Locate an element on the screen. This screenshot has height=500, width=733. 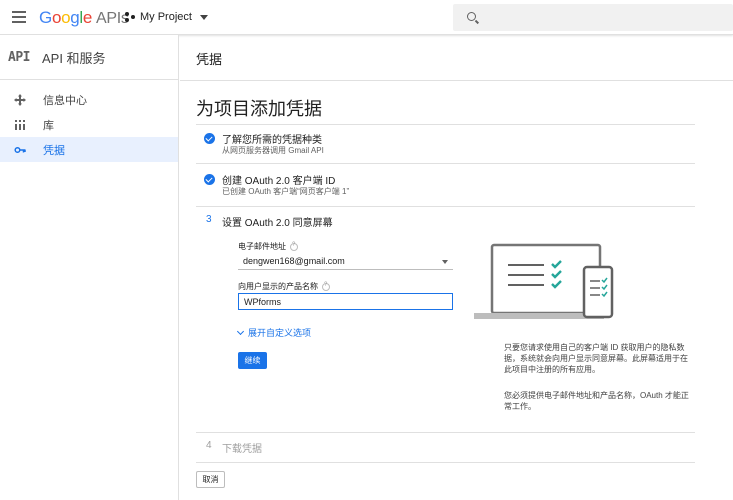
dashboard-icon is located at coordinates (20, 99).